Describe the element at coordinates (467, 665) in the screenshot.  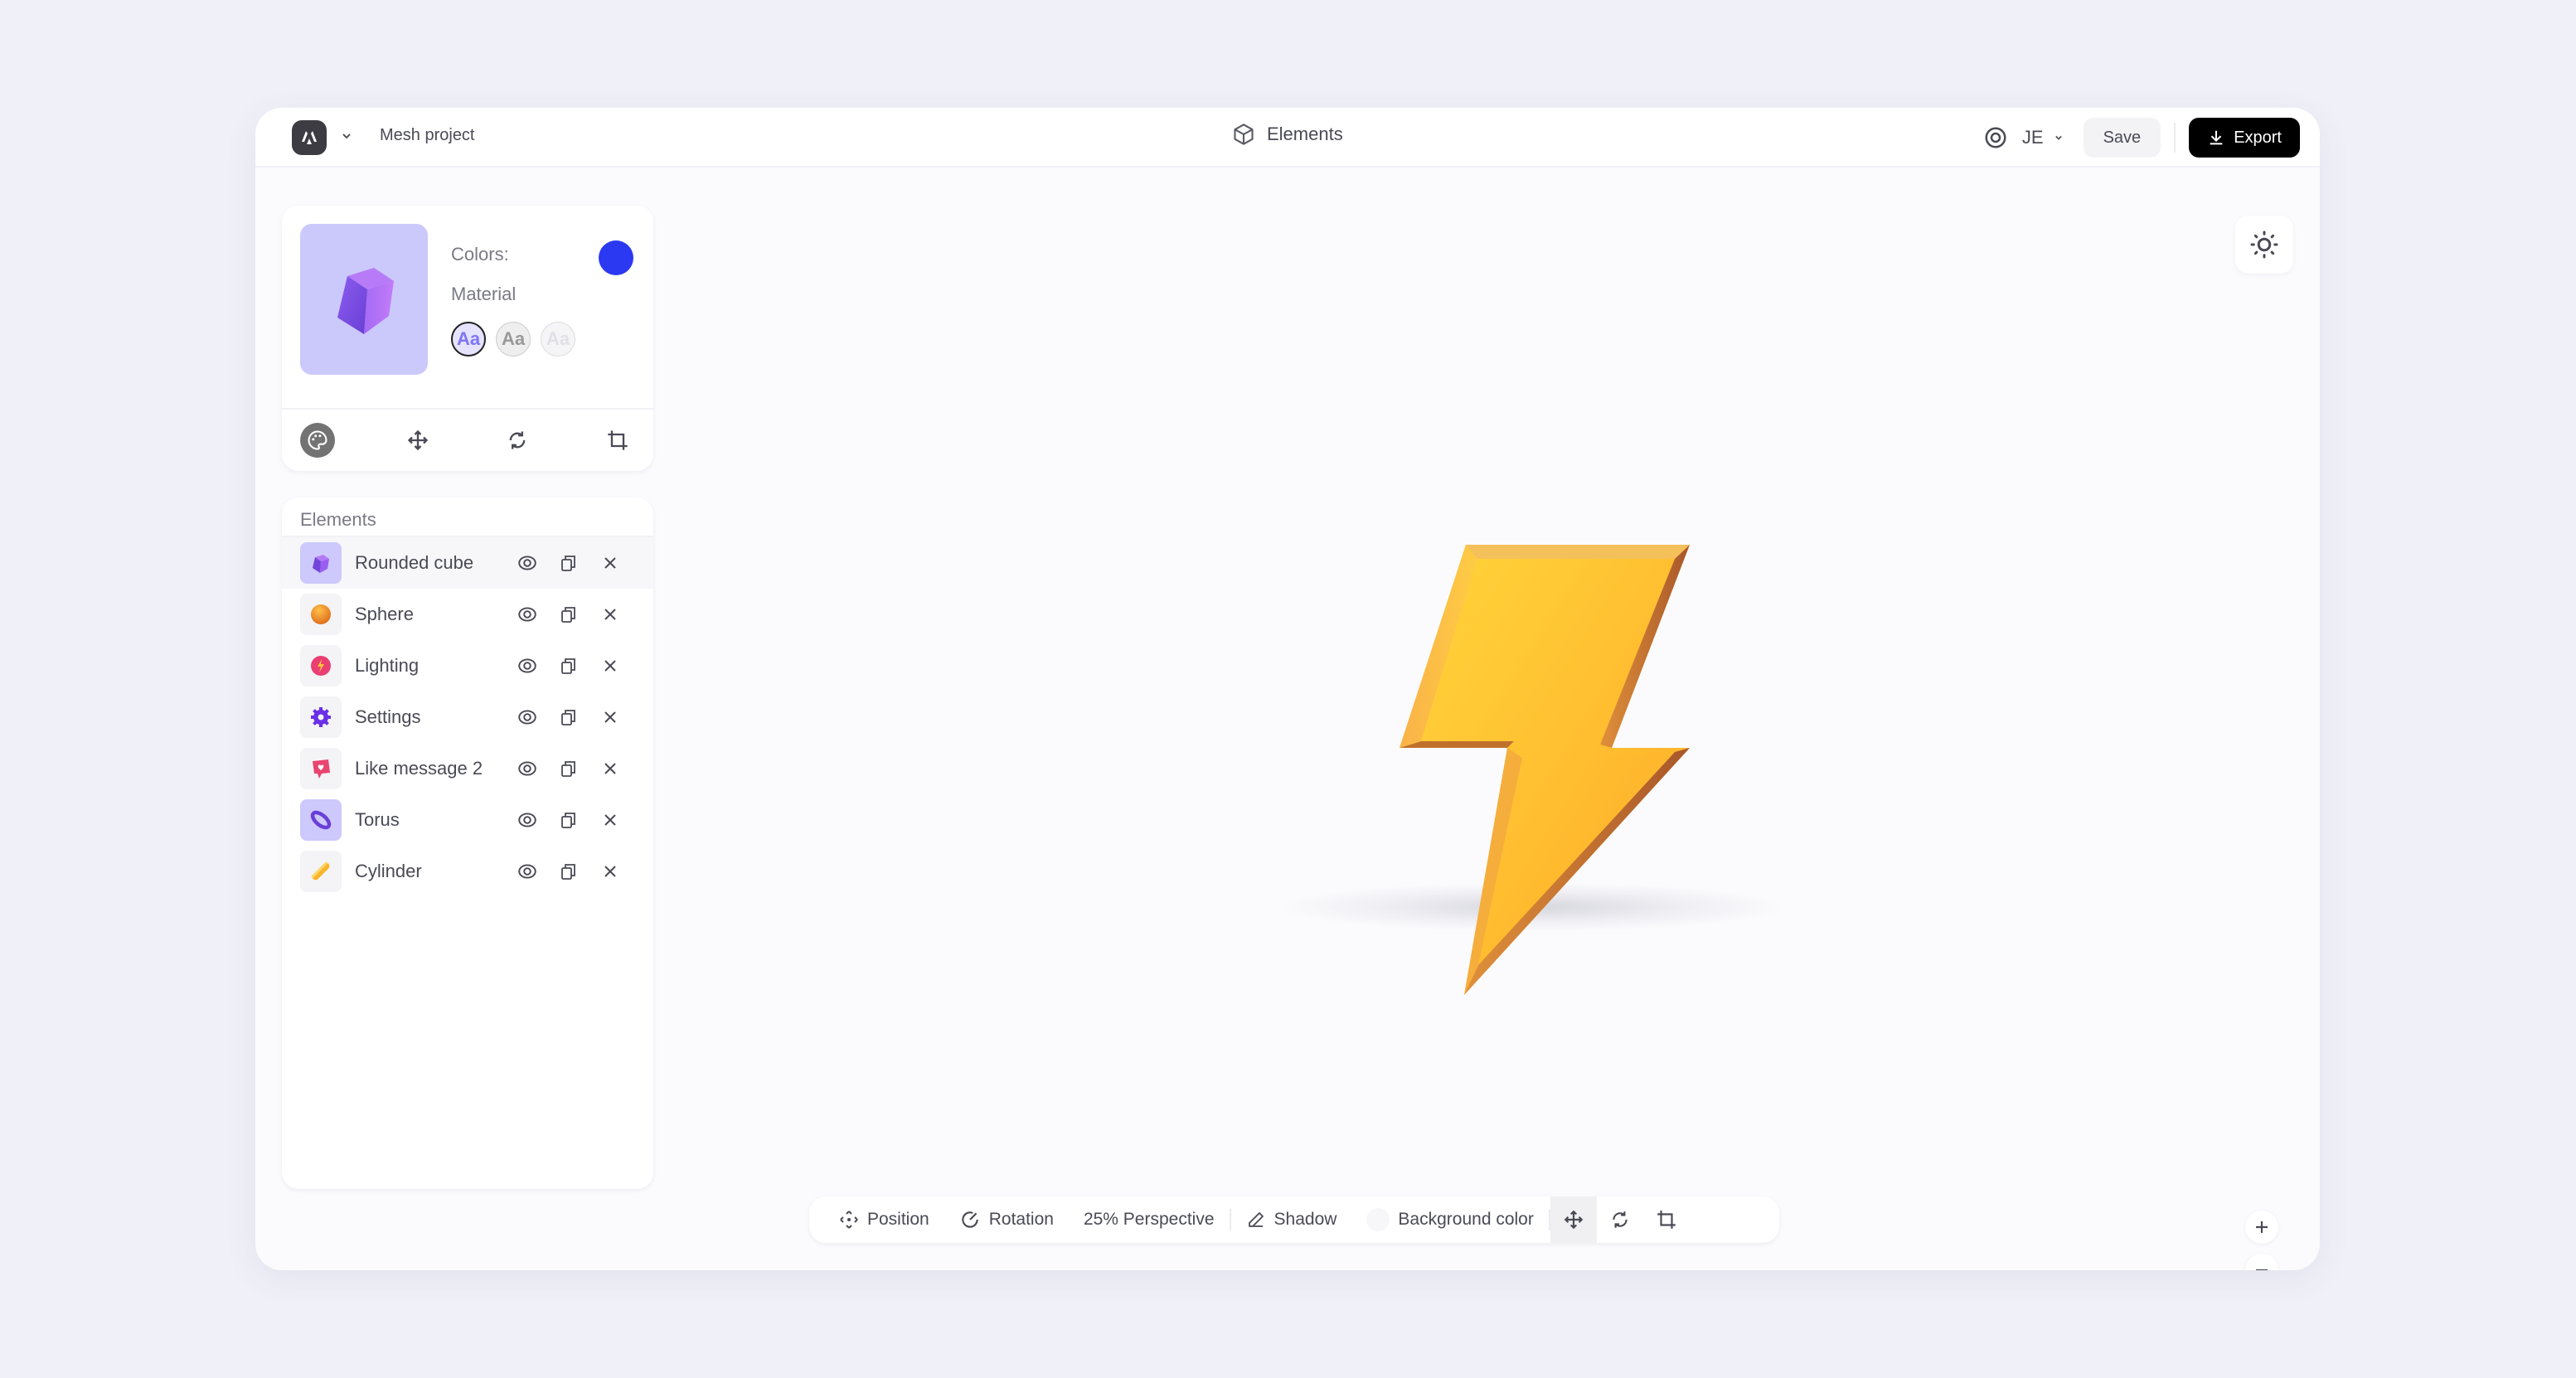
I see `list-item: Lighting` at that location.